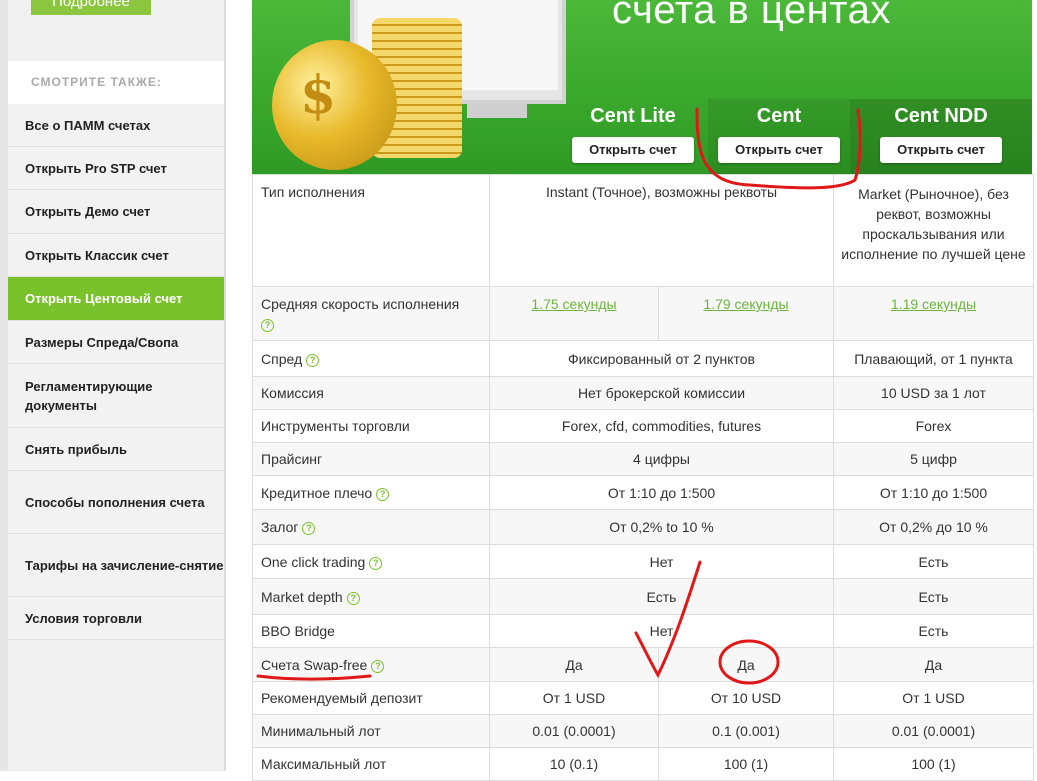  I want to click on sidebar-gutter, so click(4, 385).